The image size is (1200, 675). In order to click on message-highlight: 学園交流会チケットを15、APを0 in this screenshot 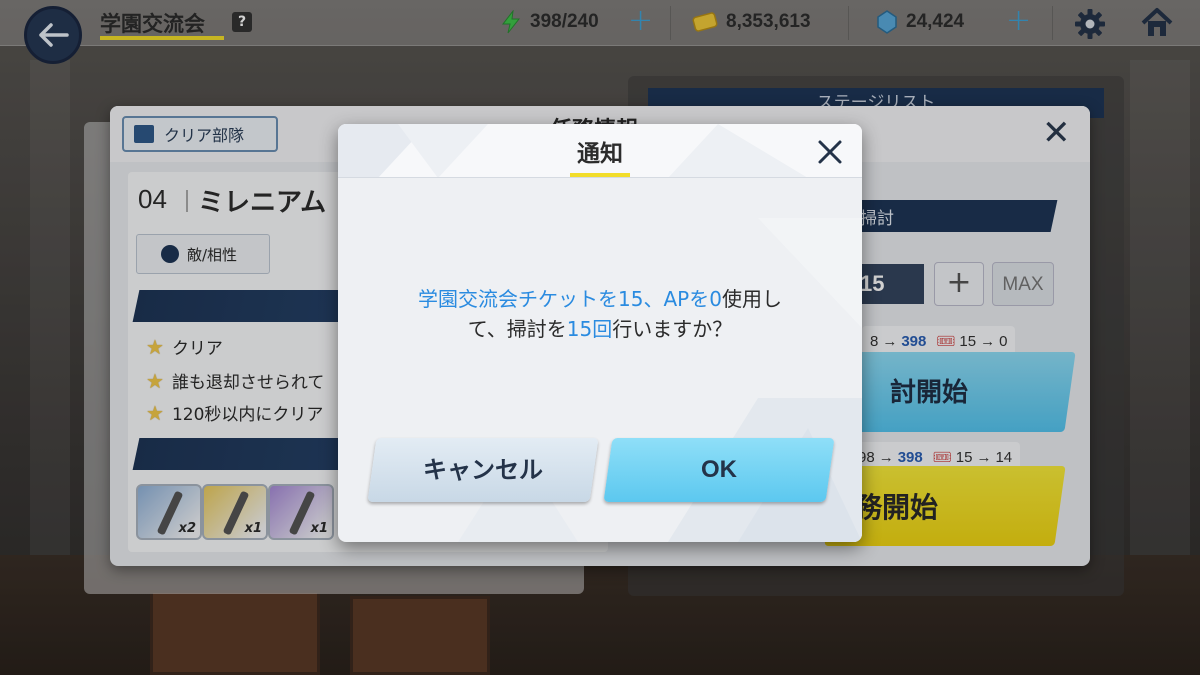, I will do `click(570, 299)`.